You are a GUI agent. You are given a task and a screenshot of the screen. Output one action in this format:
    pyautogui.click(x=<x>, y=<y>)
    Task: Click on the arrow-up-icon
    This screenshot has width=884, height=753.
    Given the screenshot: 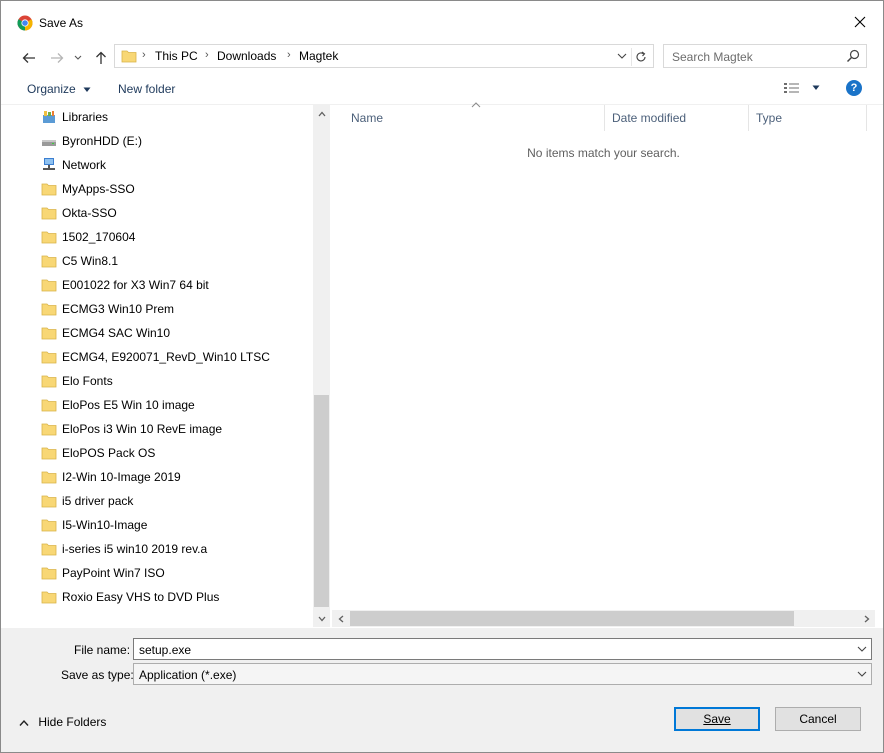 What is the action you would take?
    pyautogui.click(x=101, y=57)
    